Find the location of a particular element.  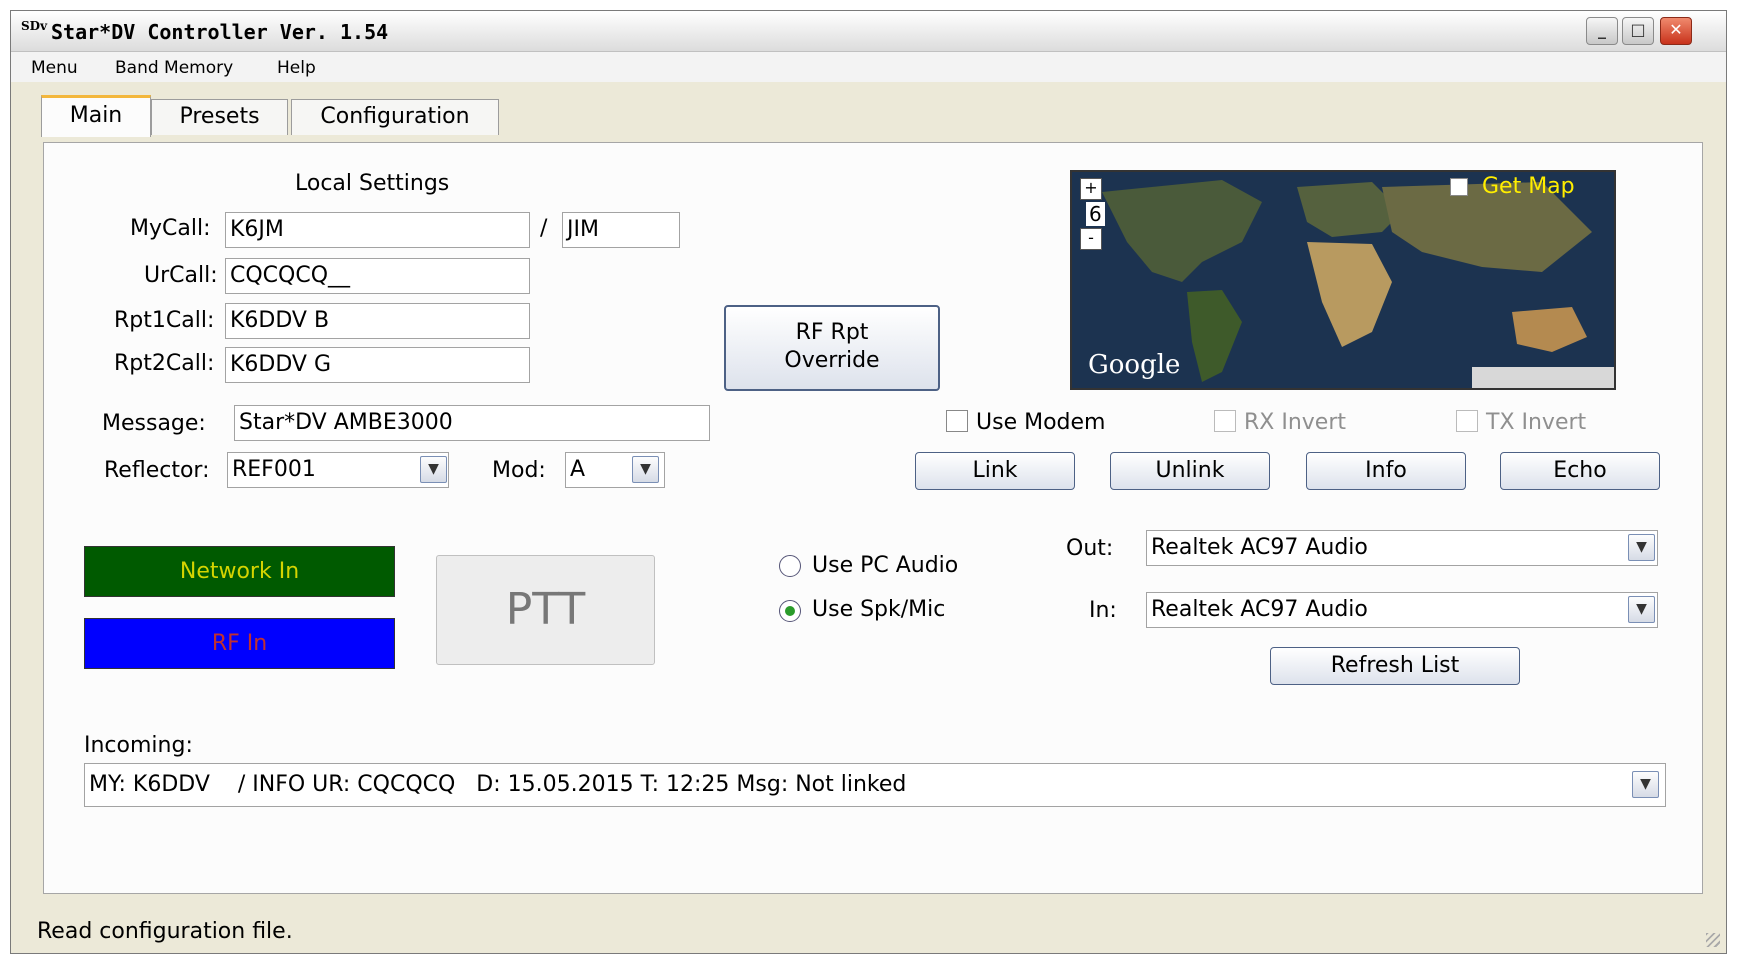

menu-menu: Menu is located at coordinates (54, 68).